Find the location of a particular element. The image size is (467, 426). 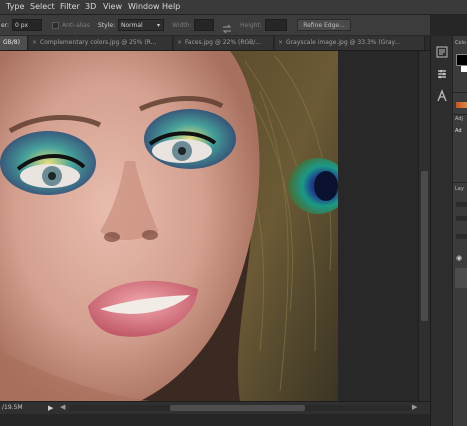

menu-help: Help is located at coordinates (171, 6).